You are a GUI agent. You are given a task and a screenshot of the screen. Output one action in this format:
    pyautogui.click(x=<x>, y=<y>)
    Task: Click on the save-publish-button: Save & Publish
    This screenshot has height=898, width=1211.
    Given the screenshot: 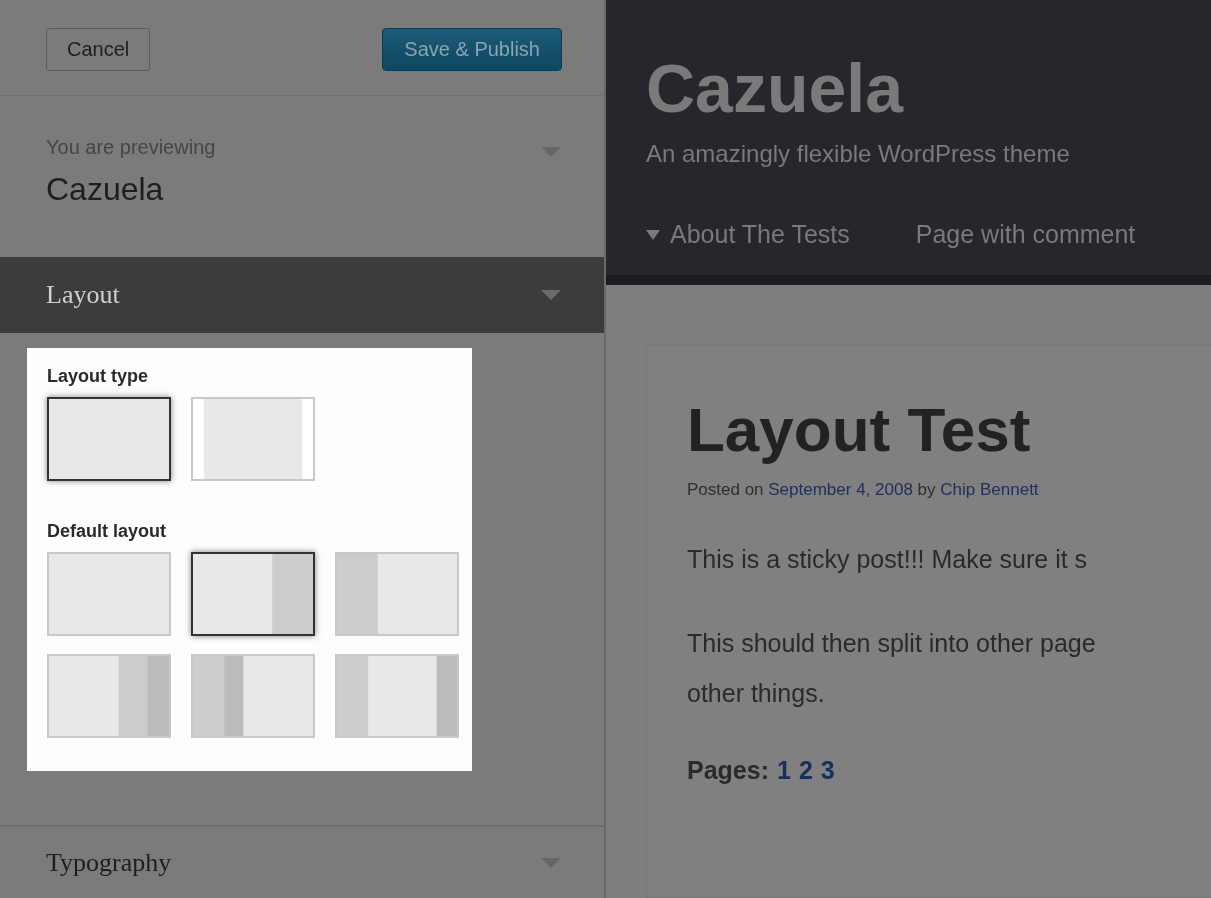 What is the action you would take?
    pyautogui.click(x=472, y=49)
    